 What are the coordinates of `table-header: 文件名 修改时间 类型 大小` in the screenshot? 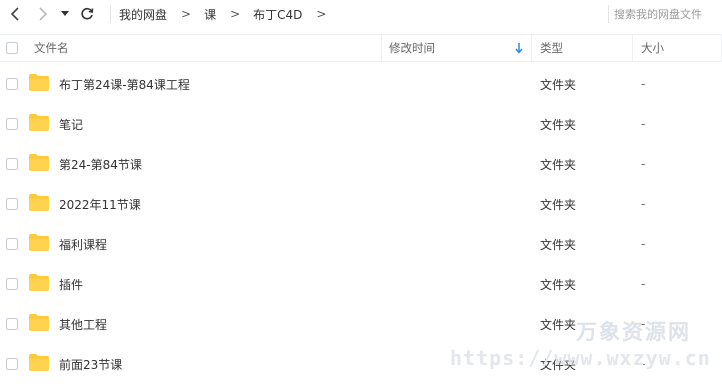 It's located at (361, 48).